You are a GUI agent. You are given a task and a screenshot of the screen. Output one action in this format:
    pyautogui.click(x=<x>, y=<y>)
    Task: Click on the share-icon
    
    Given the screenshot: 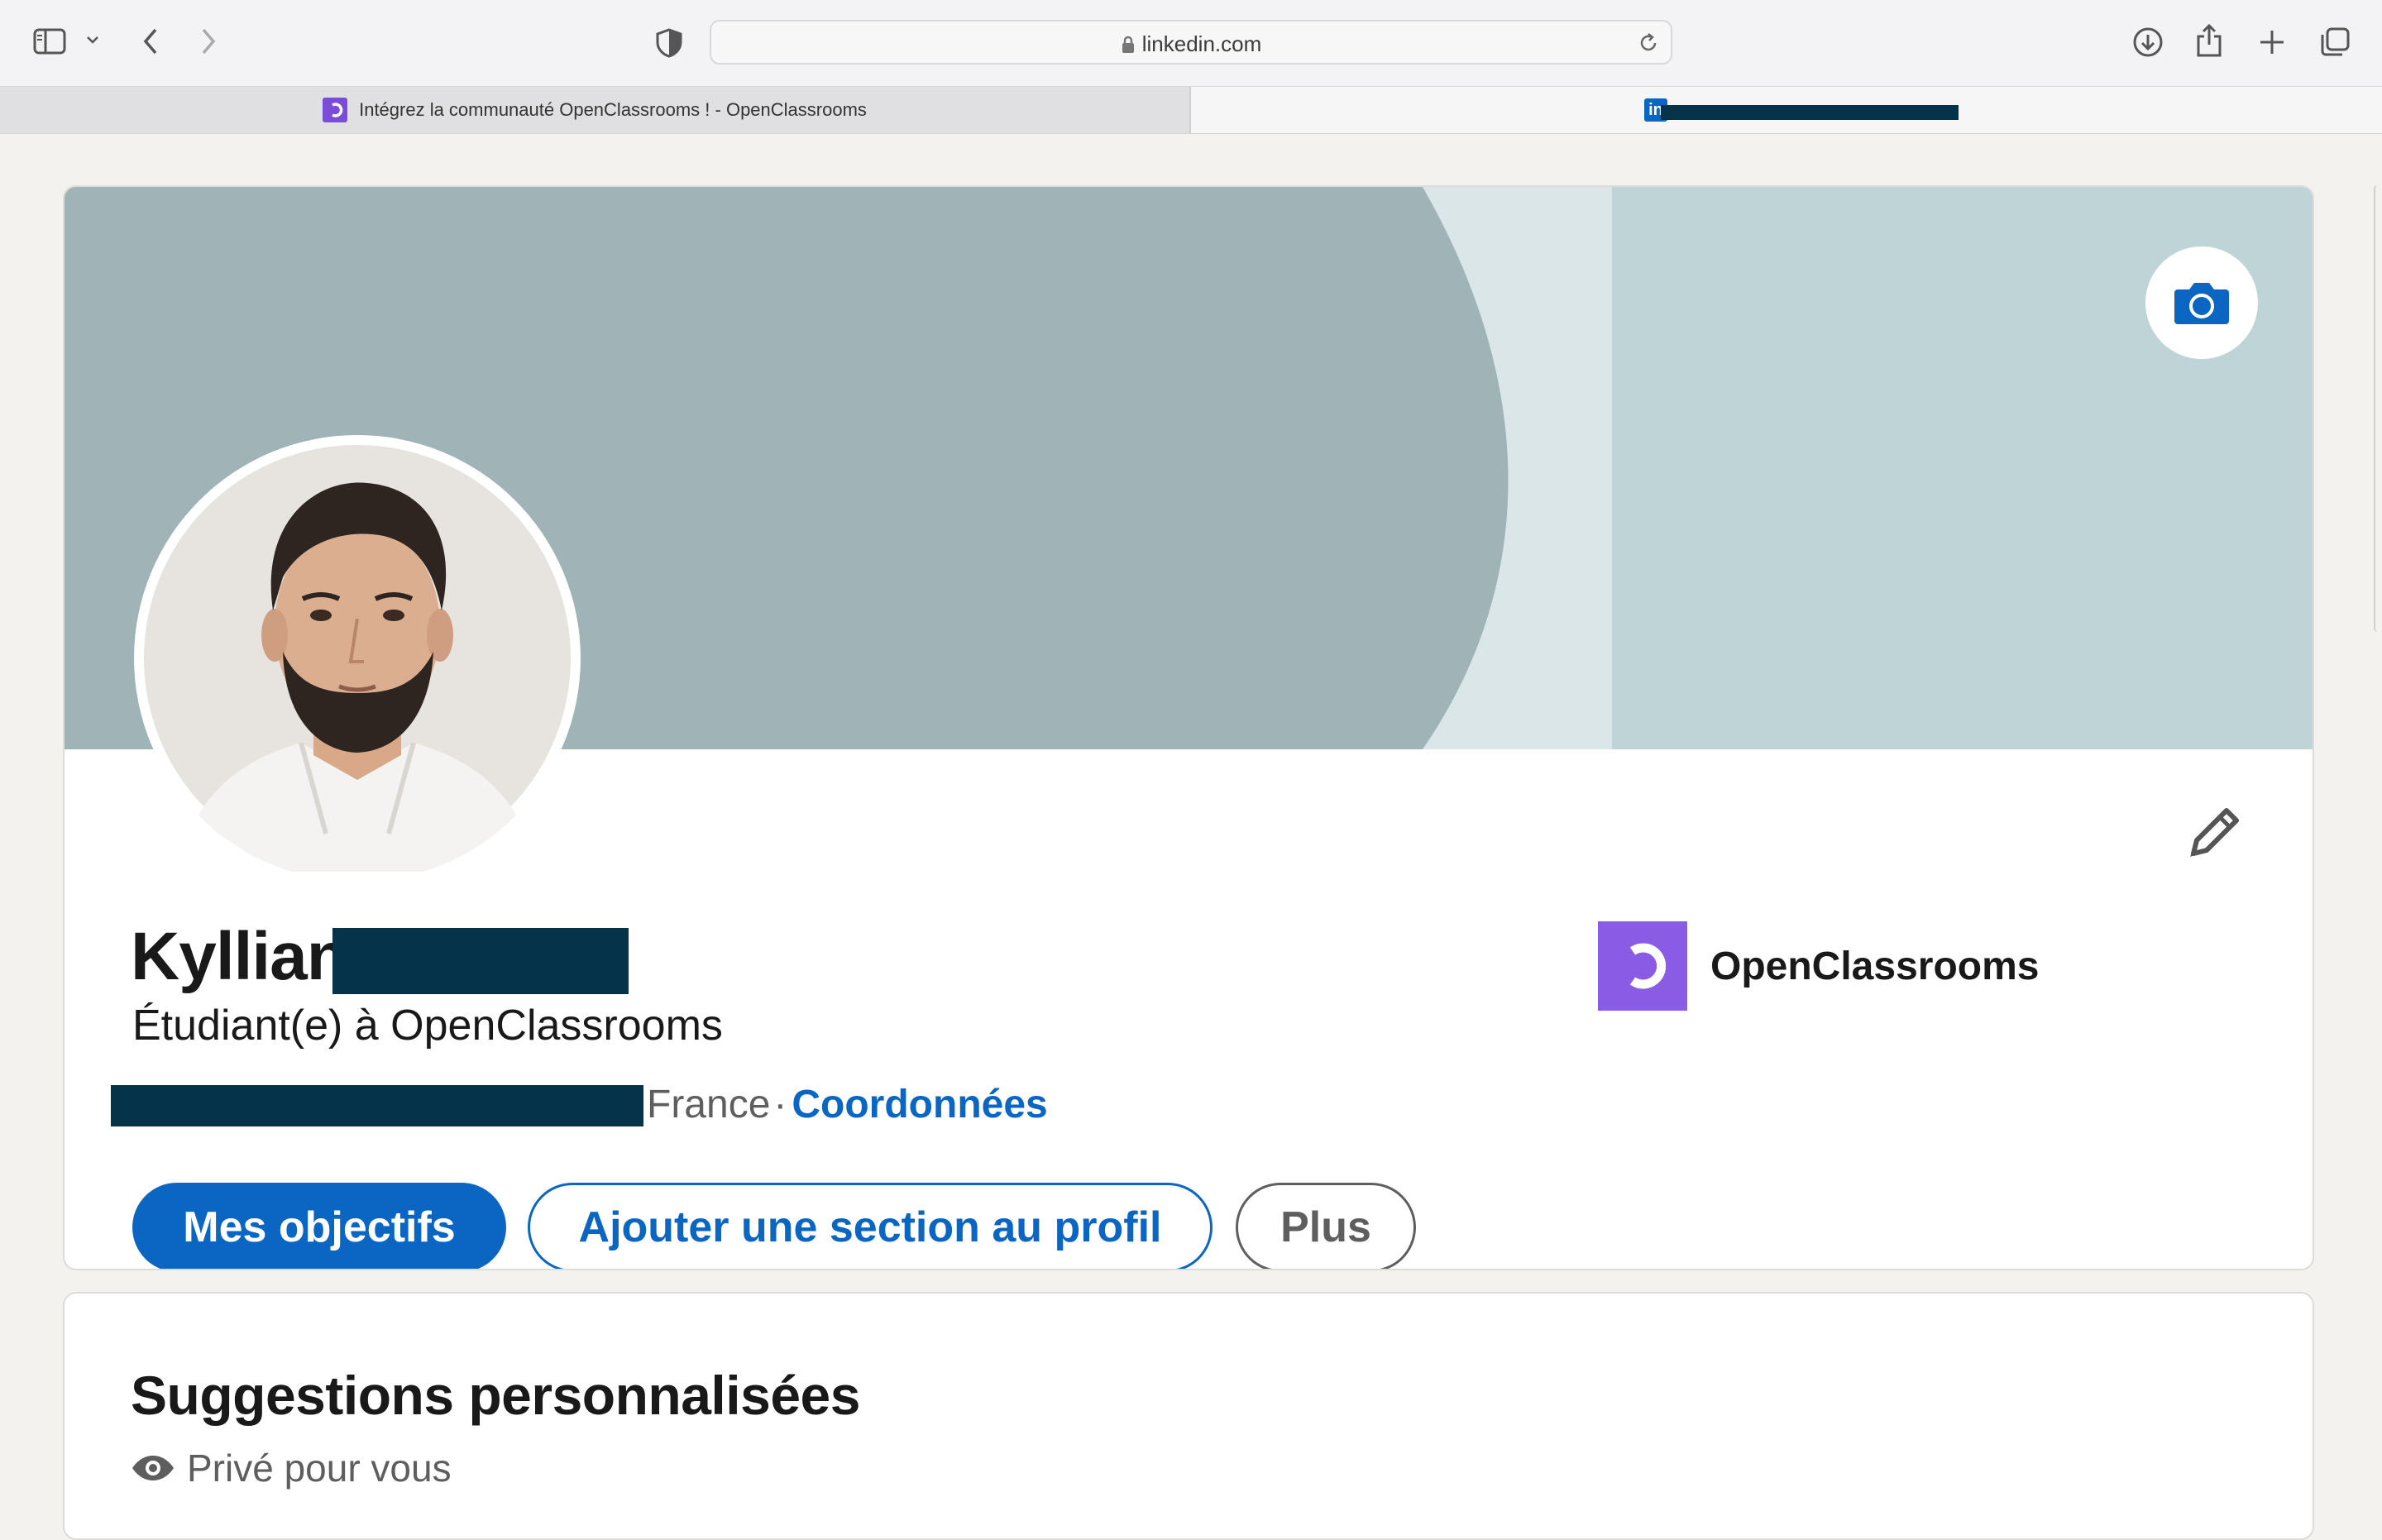 What is the action you would take?
    pyautogui.click(x=2209, y=40)
    